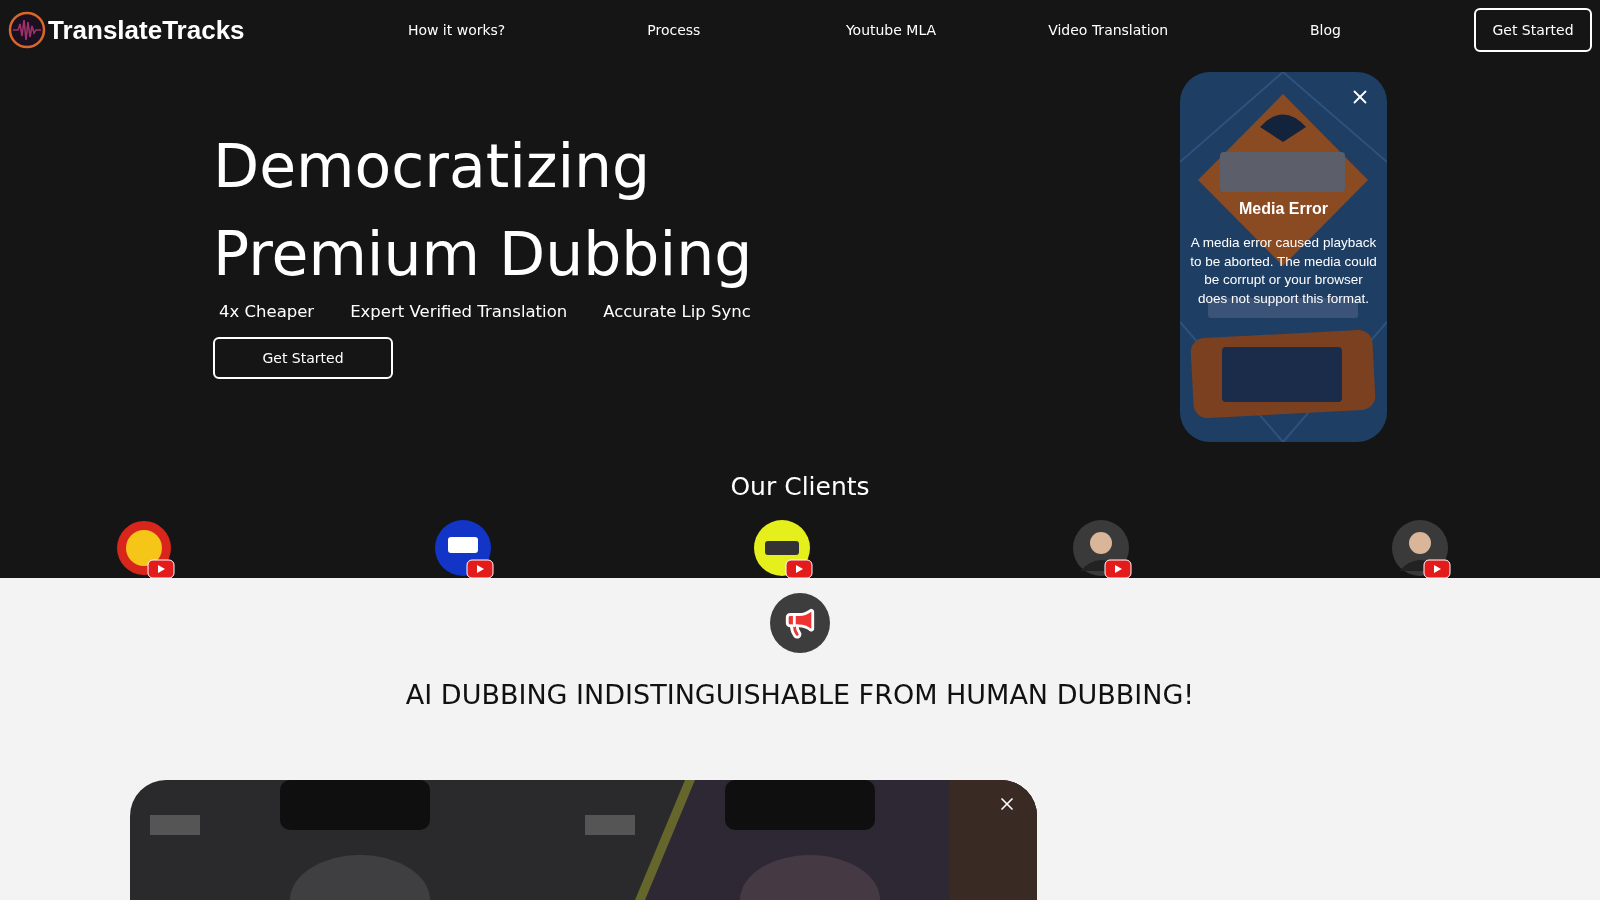 The image size is (1600, 900). What do you see at coordinates (456, 30) in the screenshot?
I see `nav-link: How it works?` at bounding box center [456, 30].